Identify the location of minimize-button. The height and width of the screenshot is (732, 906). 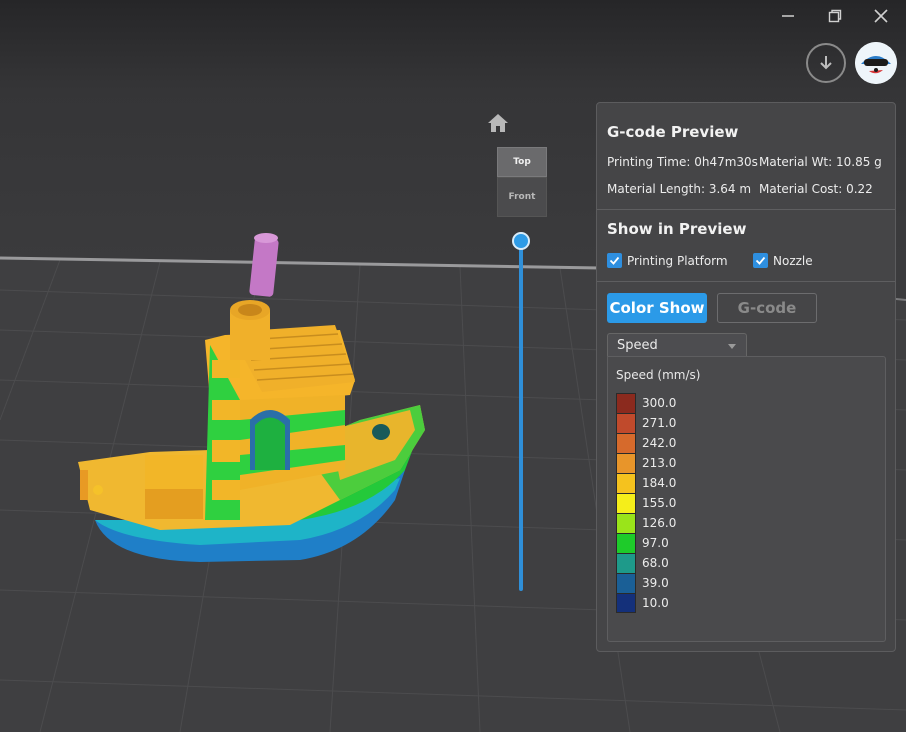
(788, 16).